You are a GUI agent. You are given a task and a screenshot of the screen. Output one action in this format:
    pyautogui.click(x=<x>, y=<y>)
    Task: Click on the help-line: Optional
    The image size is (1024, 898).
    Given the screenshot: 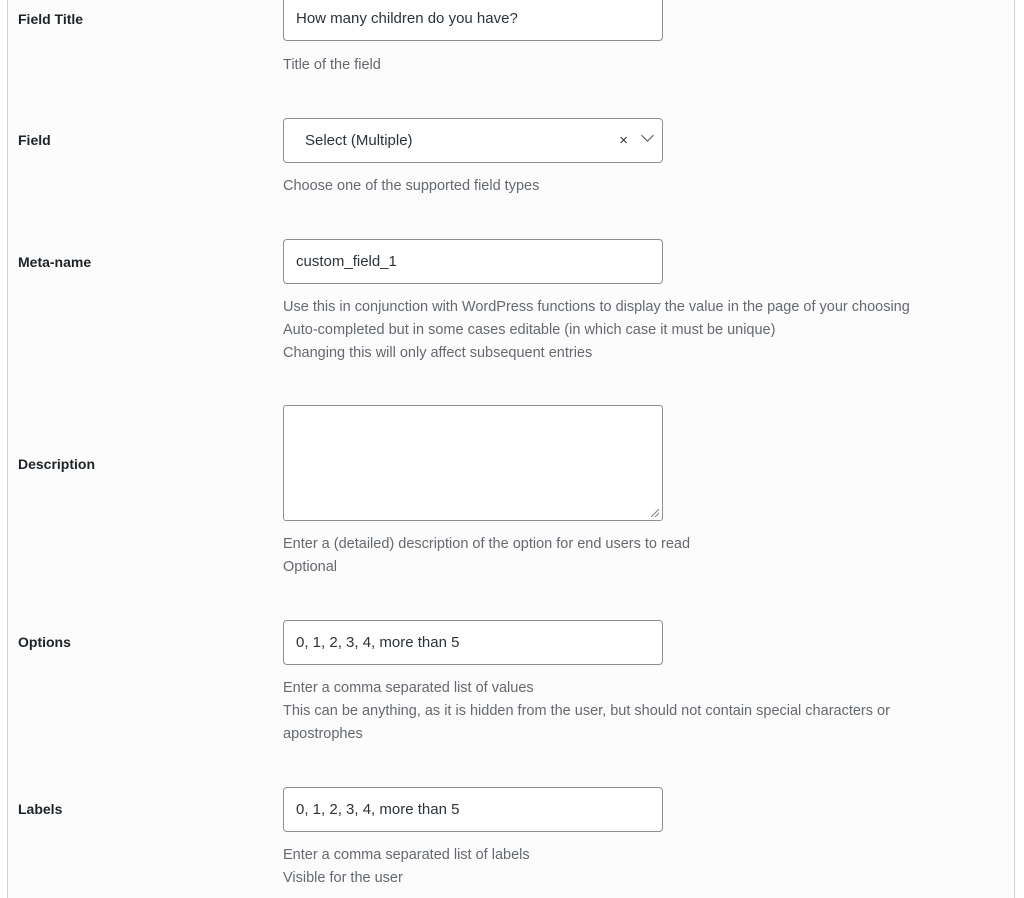 What is the action you would take?
    pyautogui.click(x=310, y=567)
    